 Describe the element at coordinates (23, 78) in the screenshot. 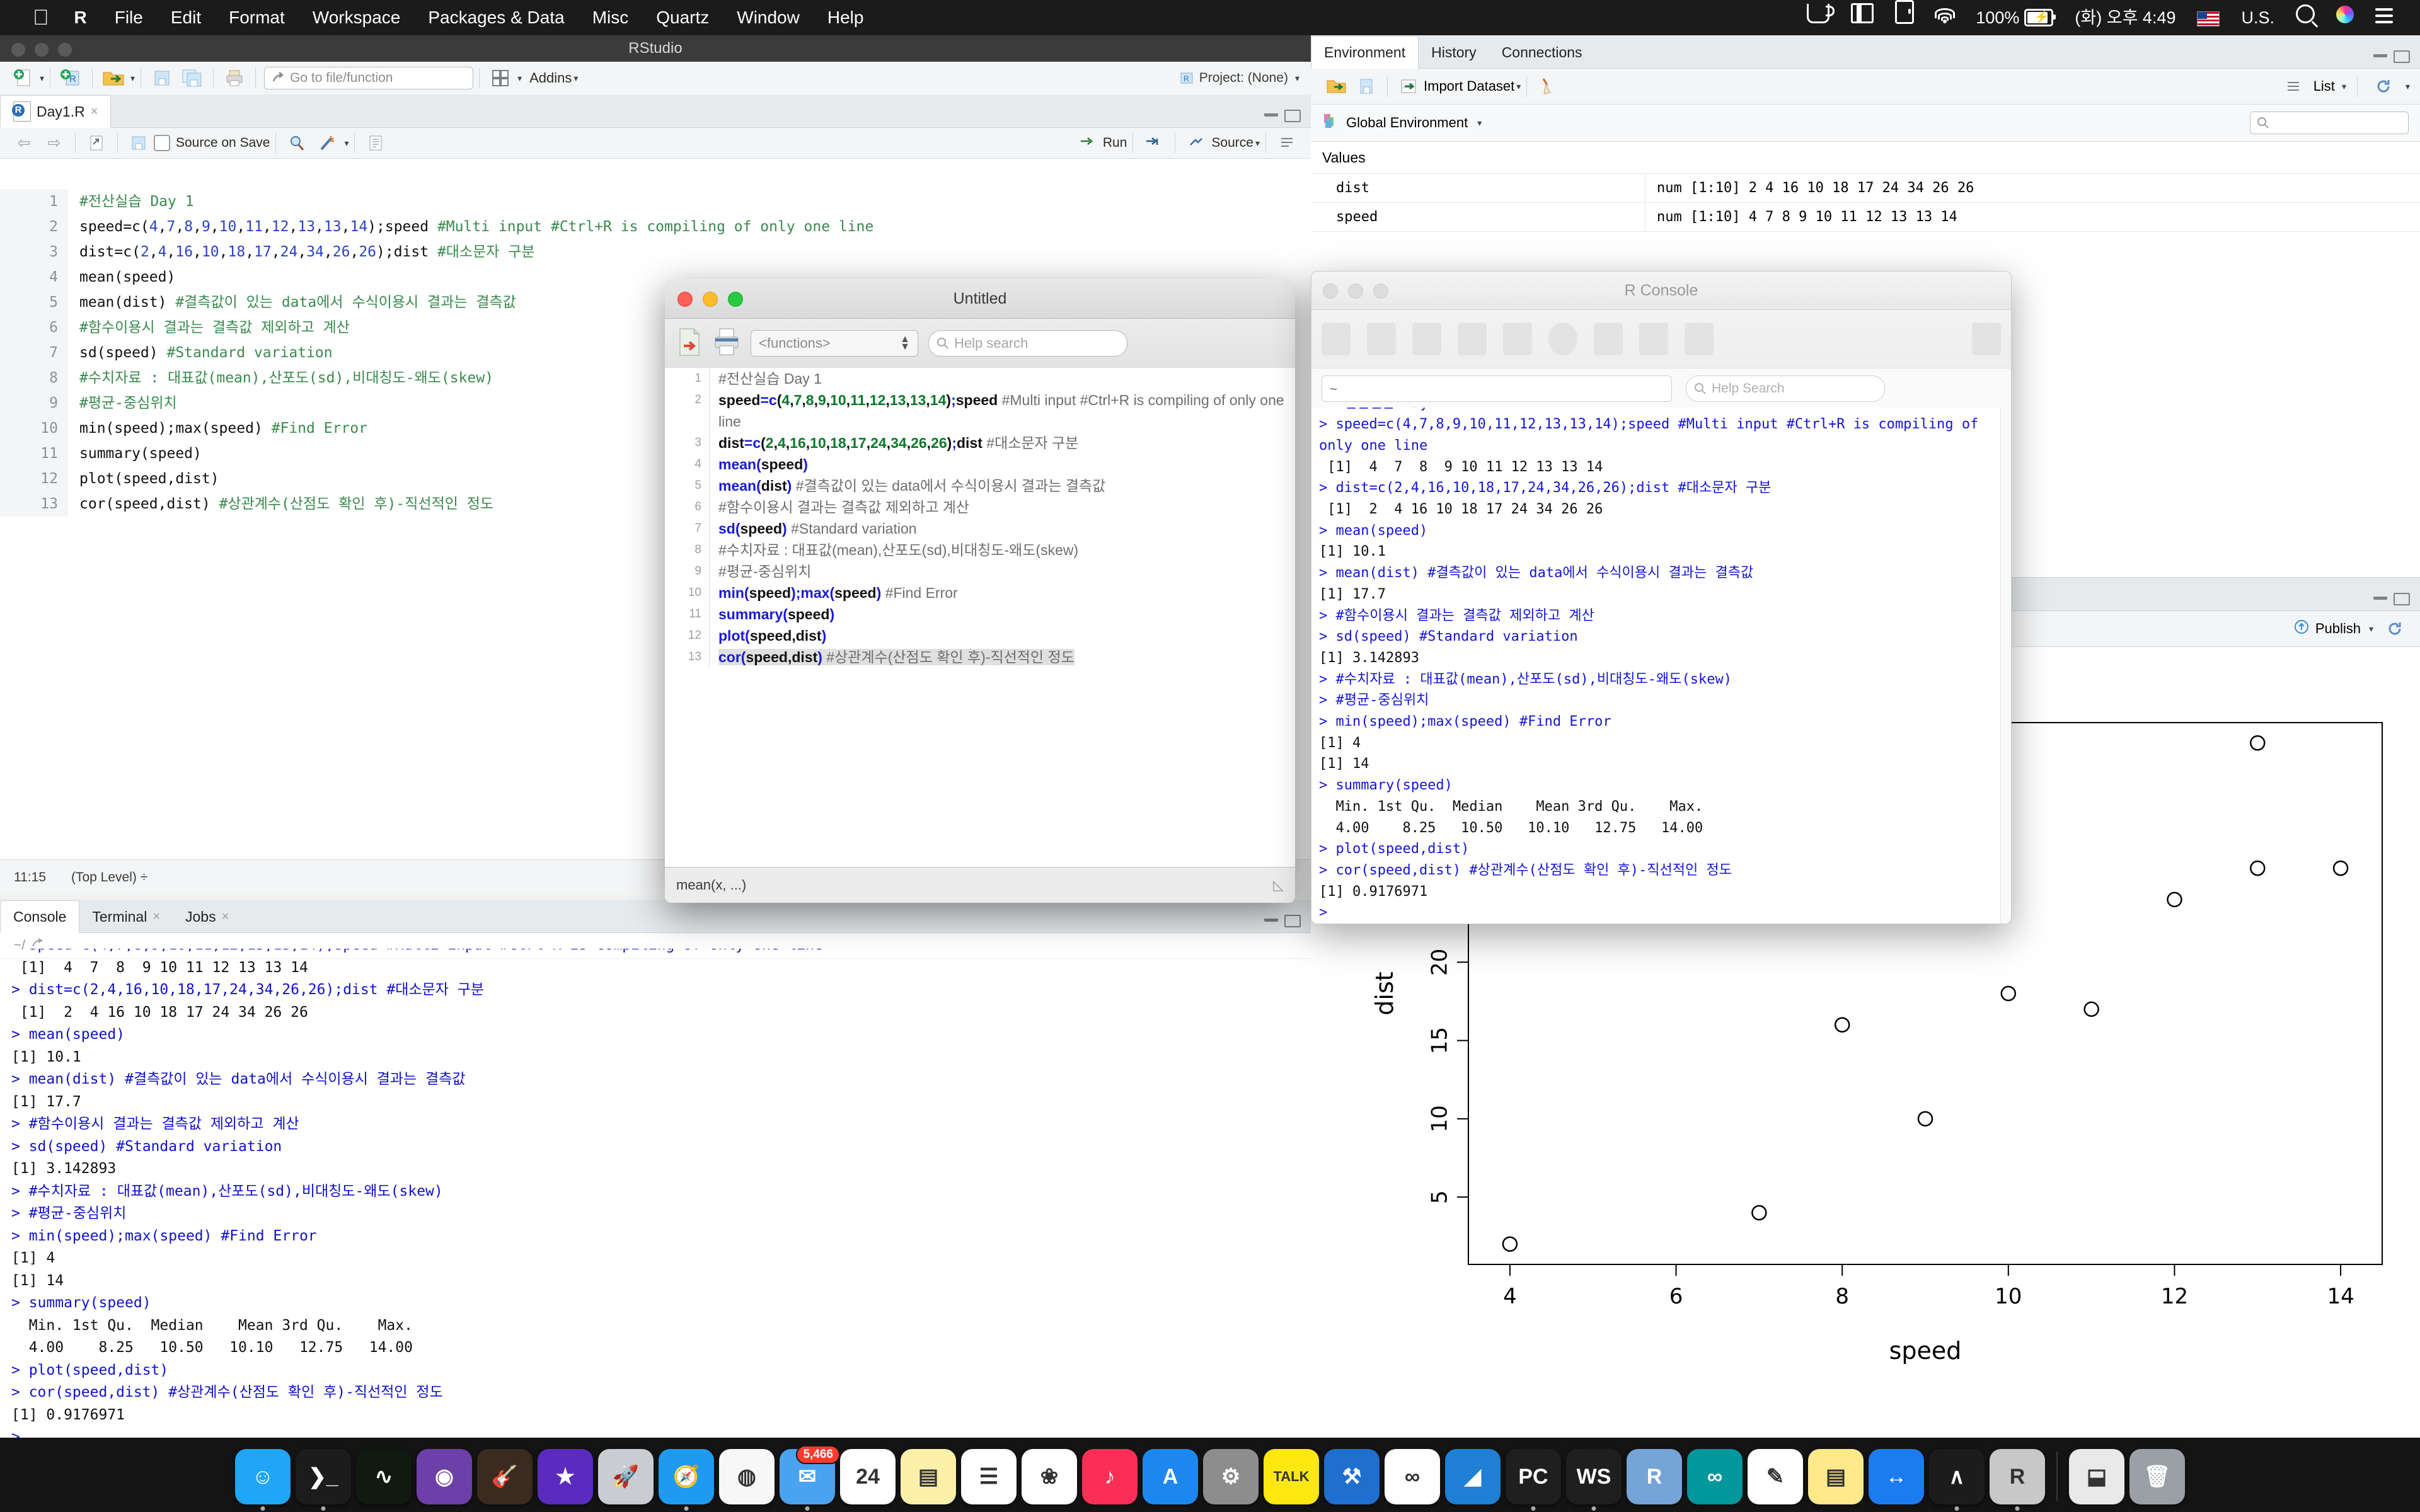

I see `new-file-icon` at that location.